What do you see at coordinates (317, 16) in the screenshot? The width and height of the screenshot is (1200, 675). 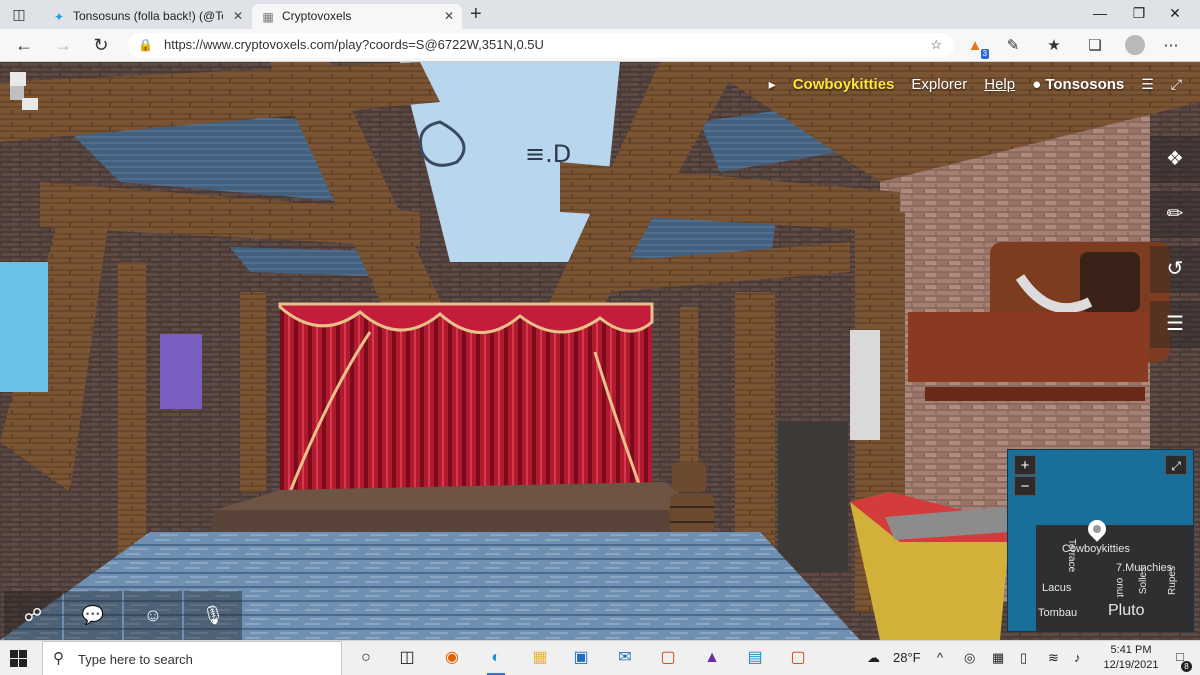 I see `tab-label: Cryptovoxels` at bounding box center [317, 16].